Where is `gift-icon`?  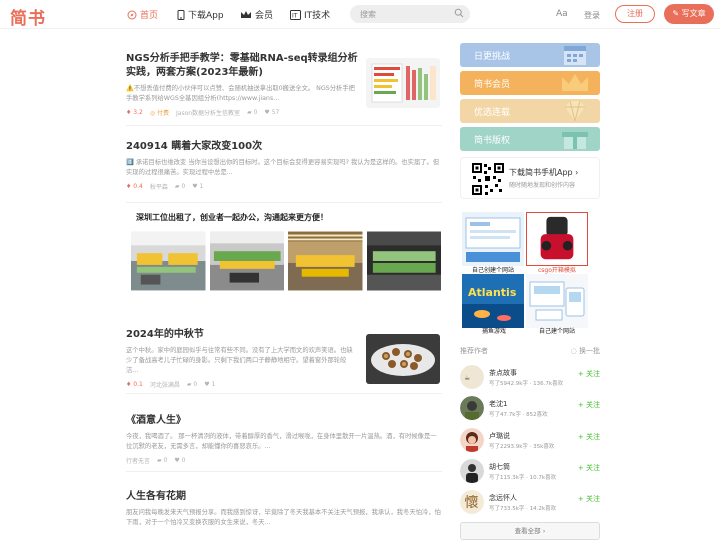
gift-icon is located at coordinates (575, 140).